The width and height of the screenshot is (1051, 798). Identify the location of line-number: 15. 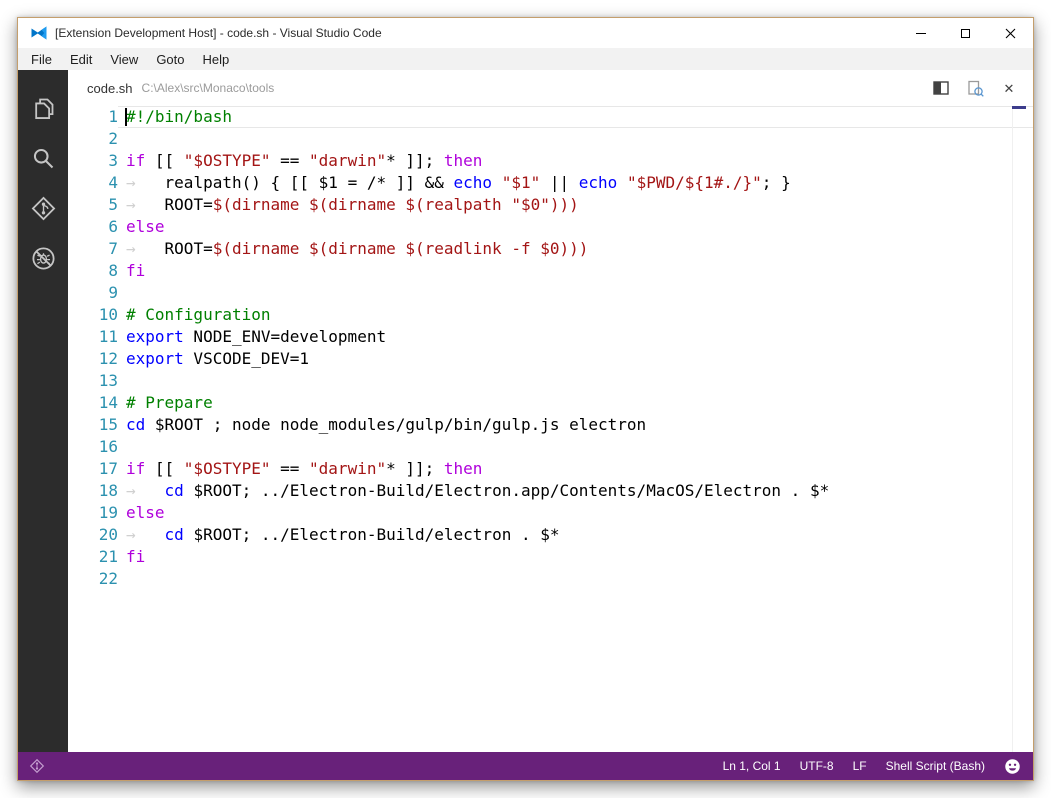
(93, 425).